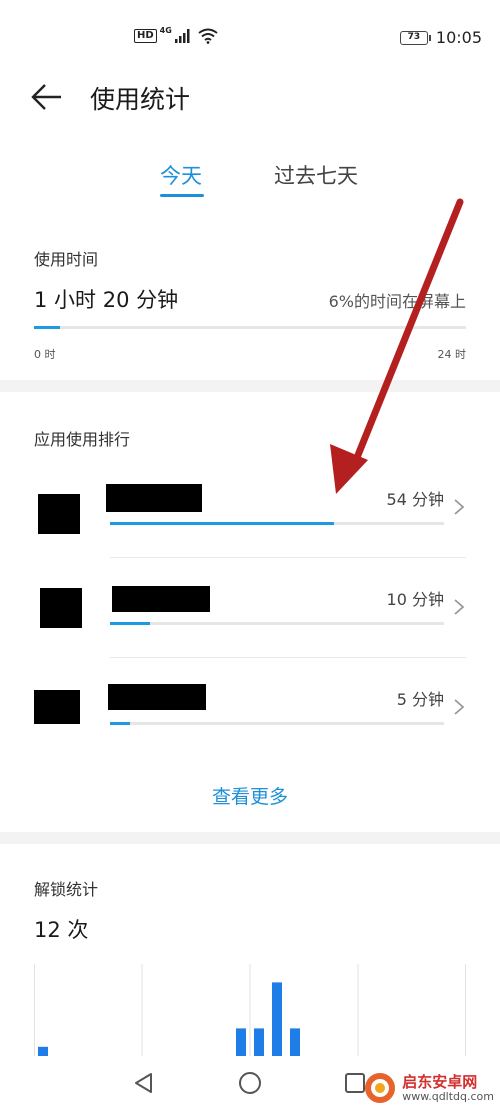  Describe the element at coordinates (66, 889) in the screenshot. I see `unlock-stats-label: 解锁统计` at that location.